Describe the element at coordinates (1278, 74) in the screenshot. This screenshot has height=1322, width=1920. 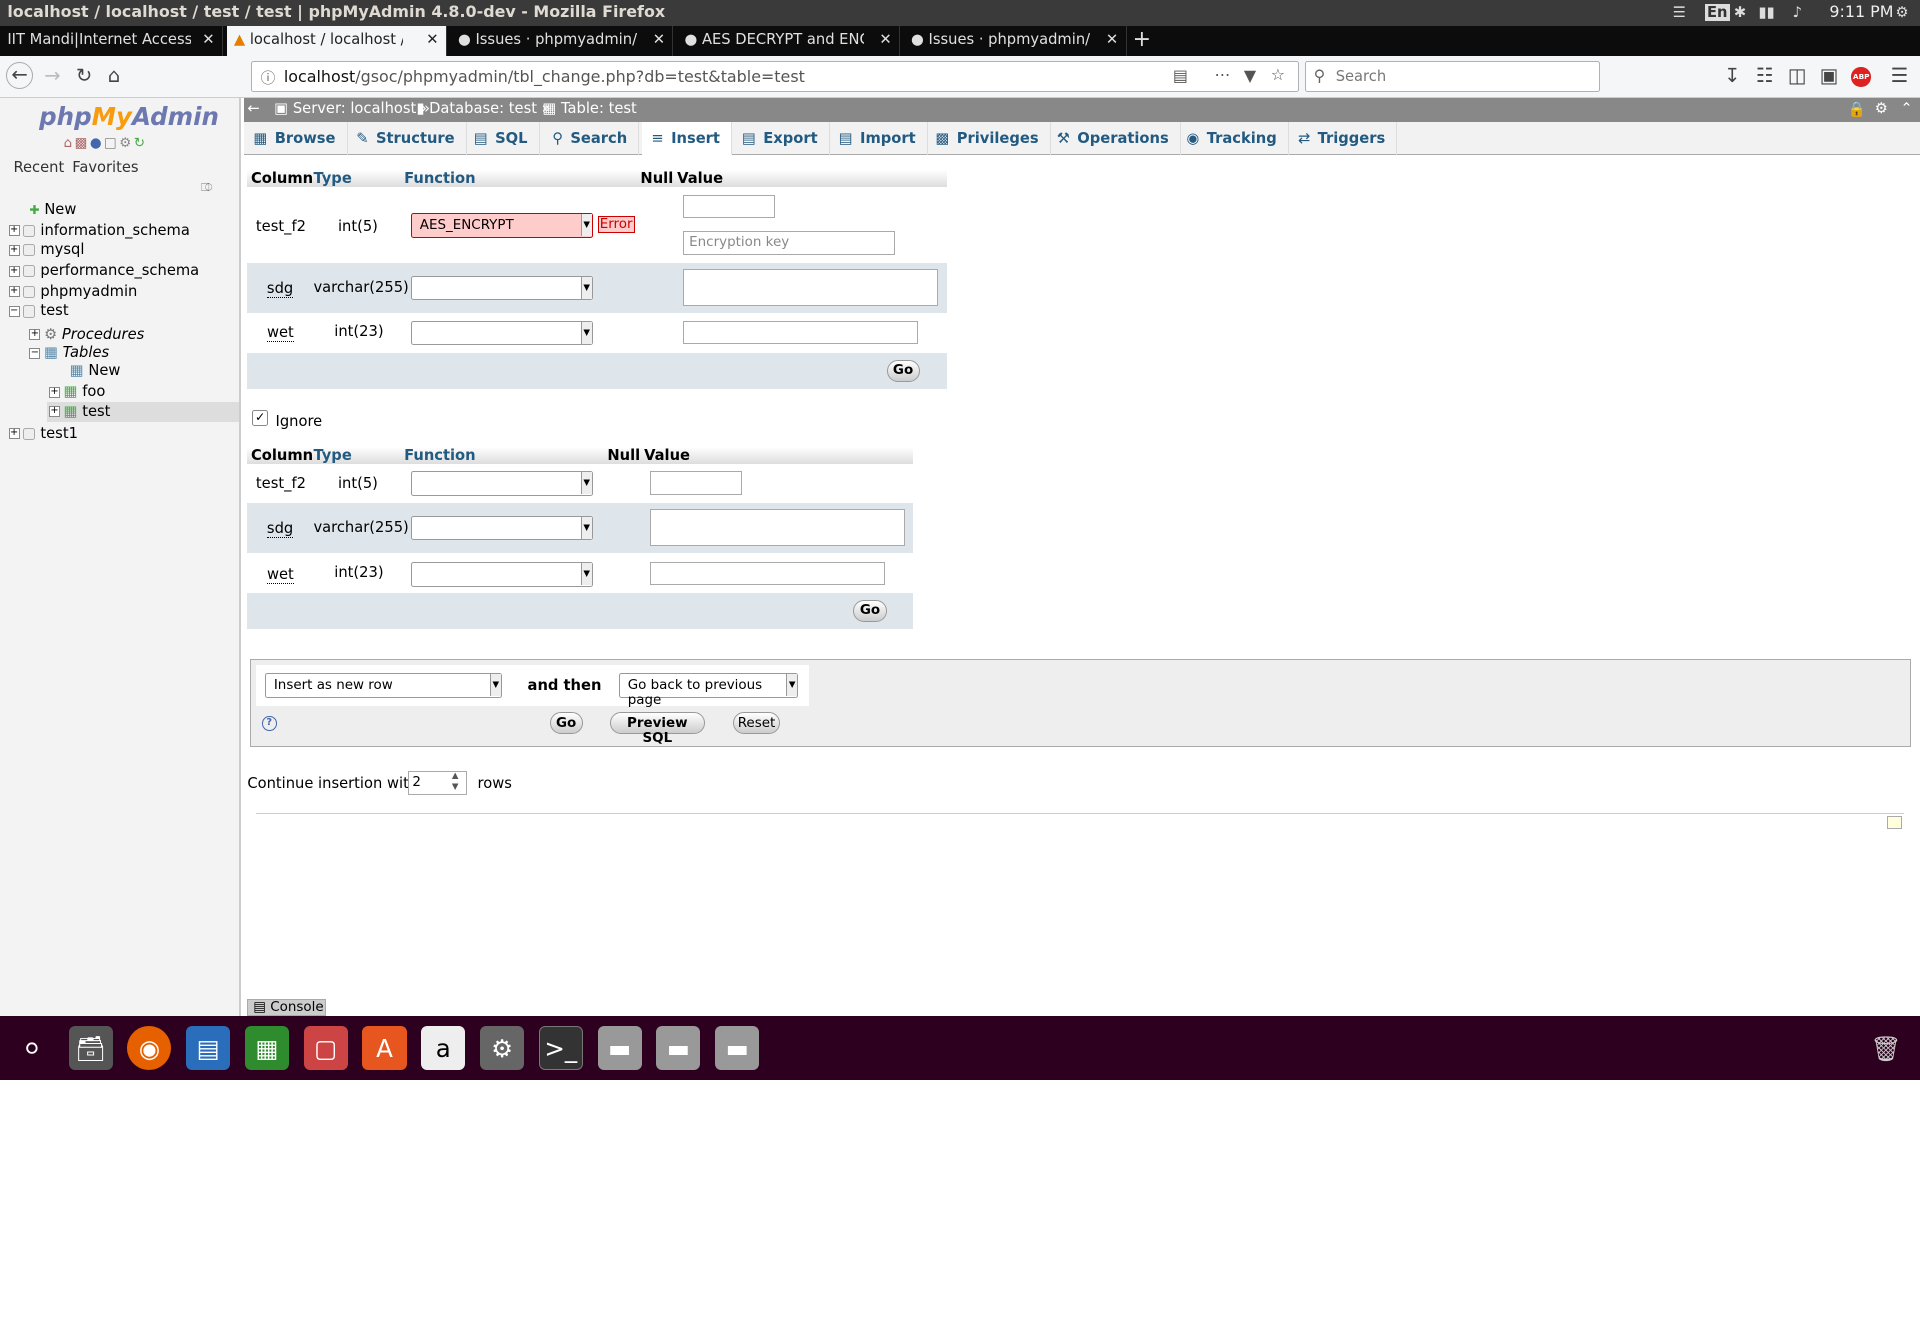
I see `bookmark-star-icon: ☆` at that location.